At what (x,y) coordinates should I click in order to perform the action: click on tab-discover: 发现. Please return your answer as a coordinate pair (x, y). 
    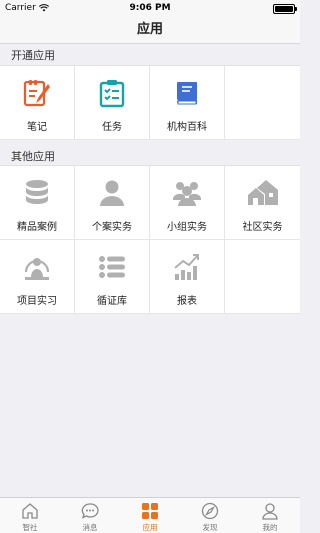
    Looking at the image, I should click on (210, 515).